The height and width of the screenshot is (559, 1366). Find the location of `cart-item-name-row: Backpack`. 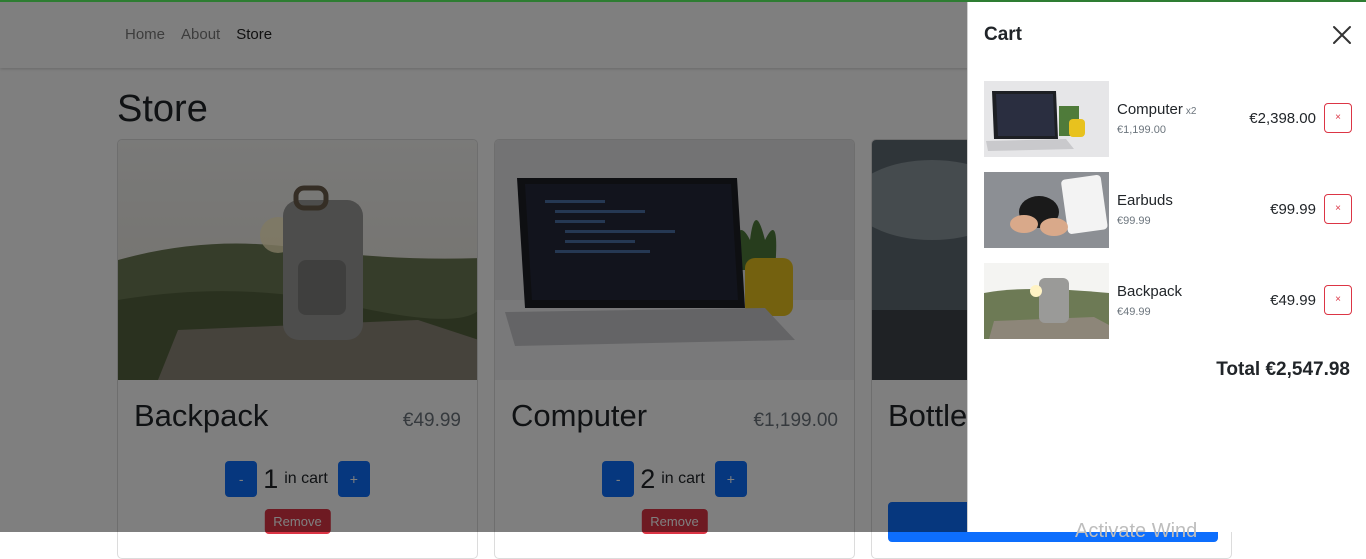

cart-item-name-row: Backpack is located at coordinates (1151, 291).